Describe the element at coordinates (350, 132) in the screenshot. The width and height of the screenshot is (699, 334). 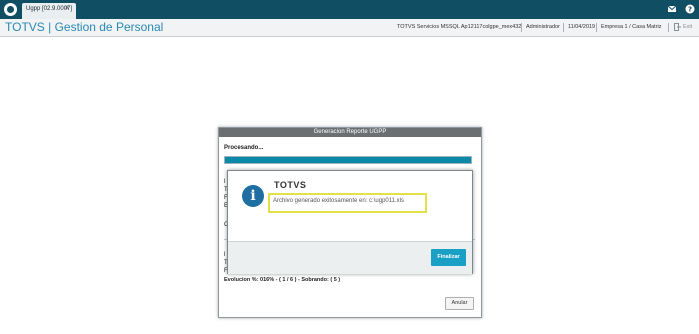
I see `dialog-title: Generacion Reporte UGPP` at that location.